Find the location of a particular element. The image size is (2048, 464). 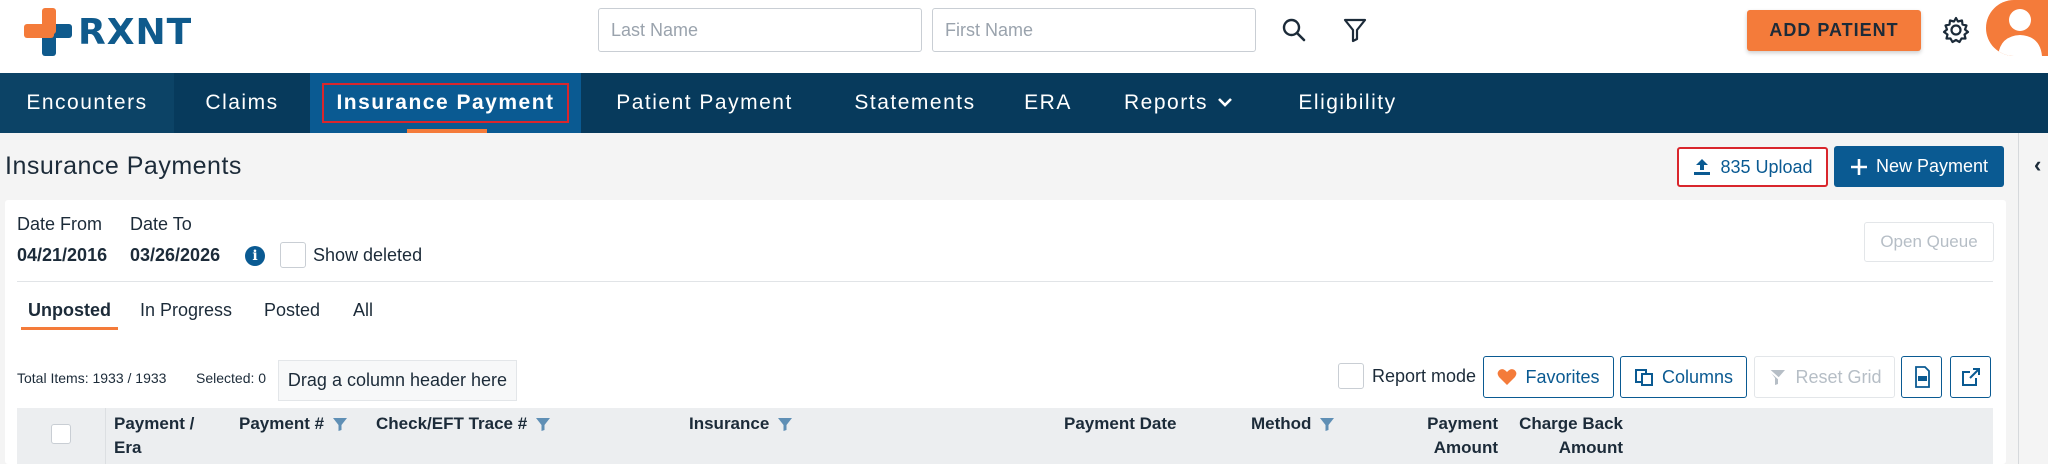

divider is located at coordinates (1005, 281).